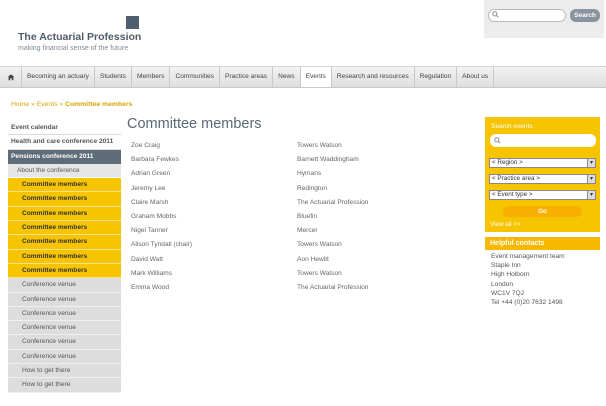 This screenshot has height=406, width=606. I want to click on member-name: Graham Mobbs, so click(154, 216).